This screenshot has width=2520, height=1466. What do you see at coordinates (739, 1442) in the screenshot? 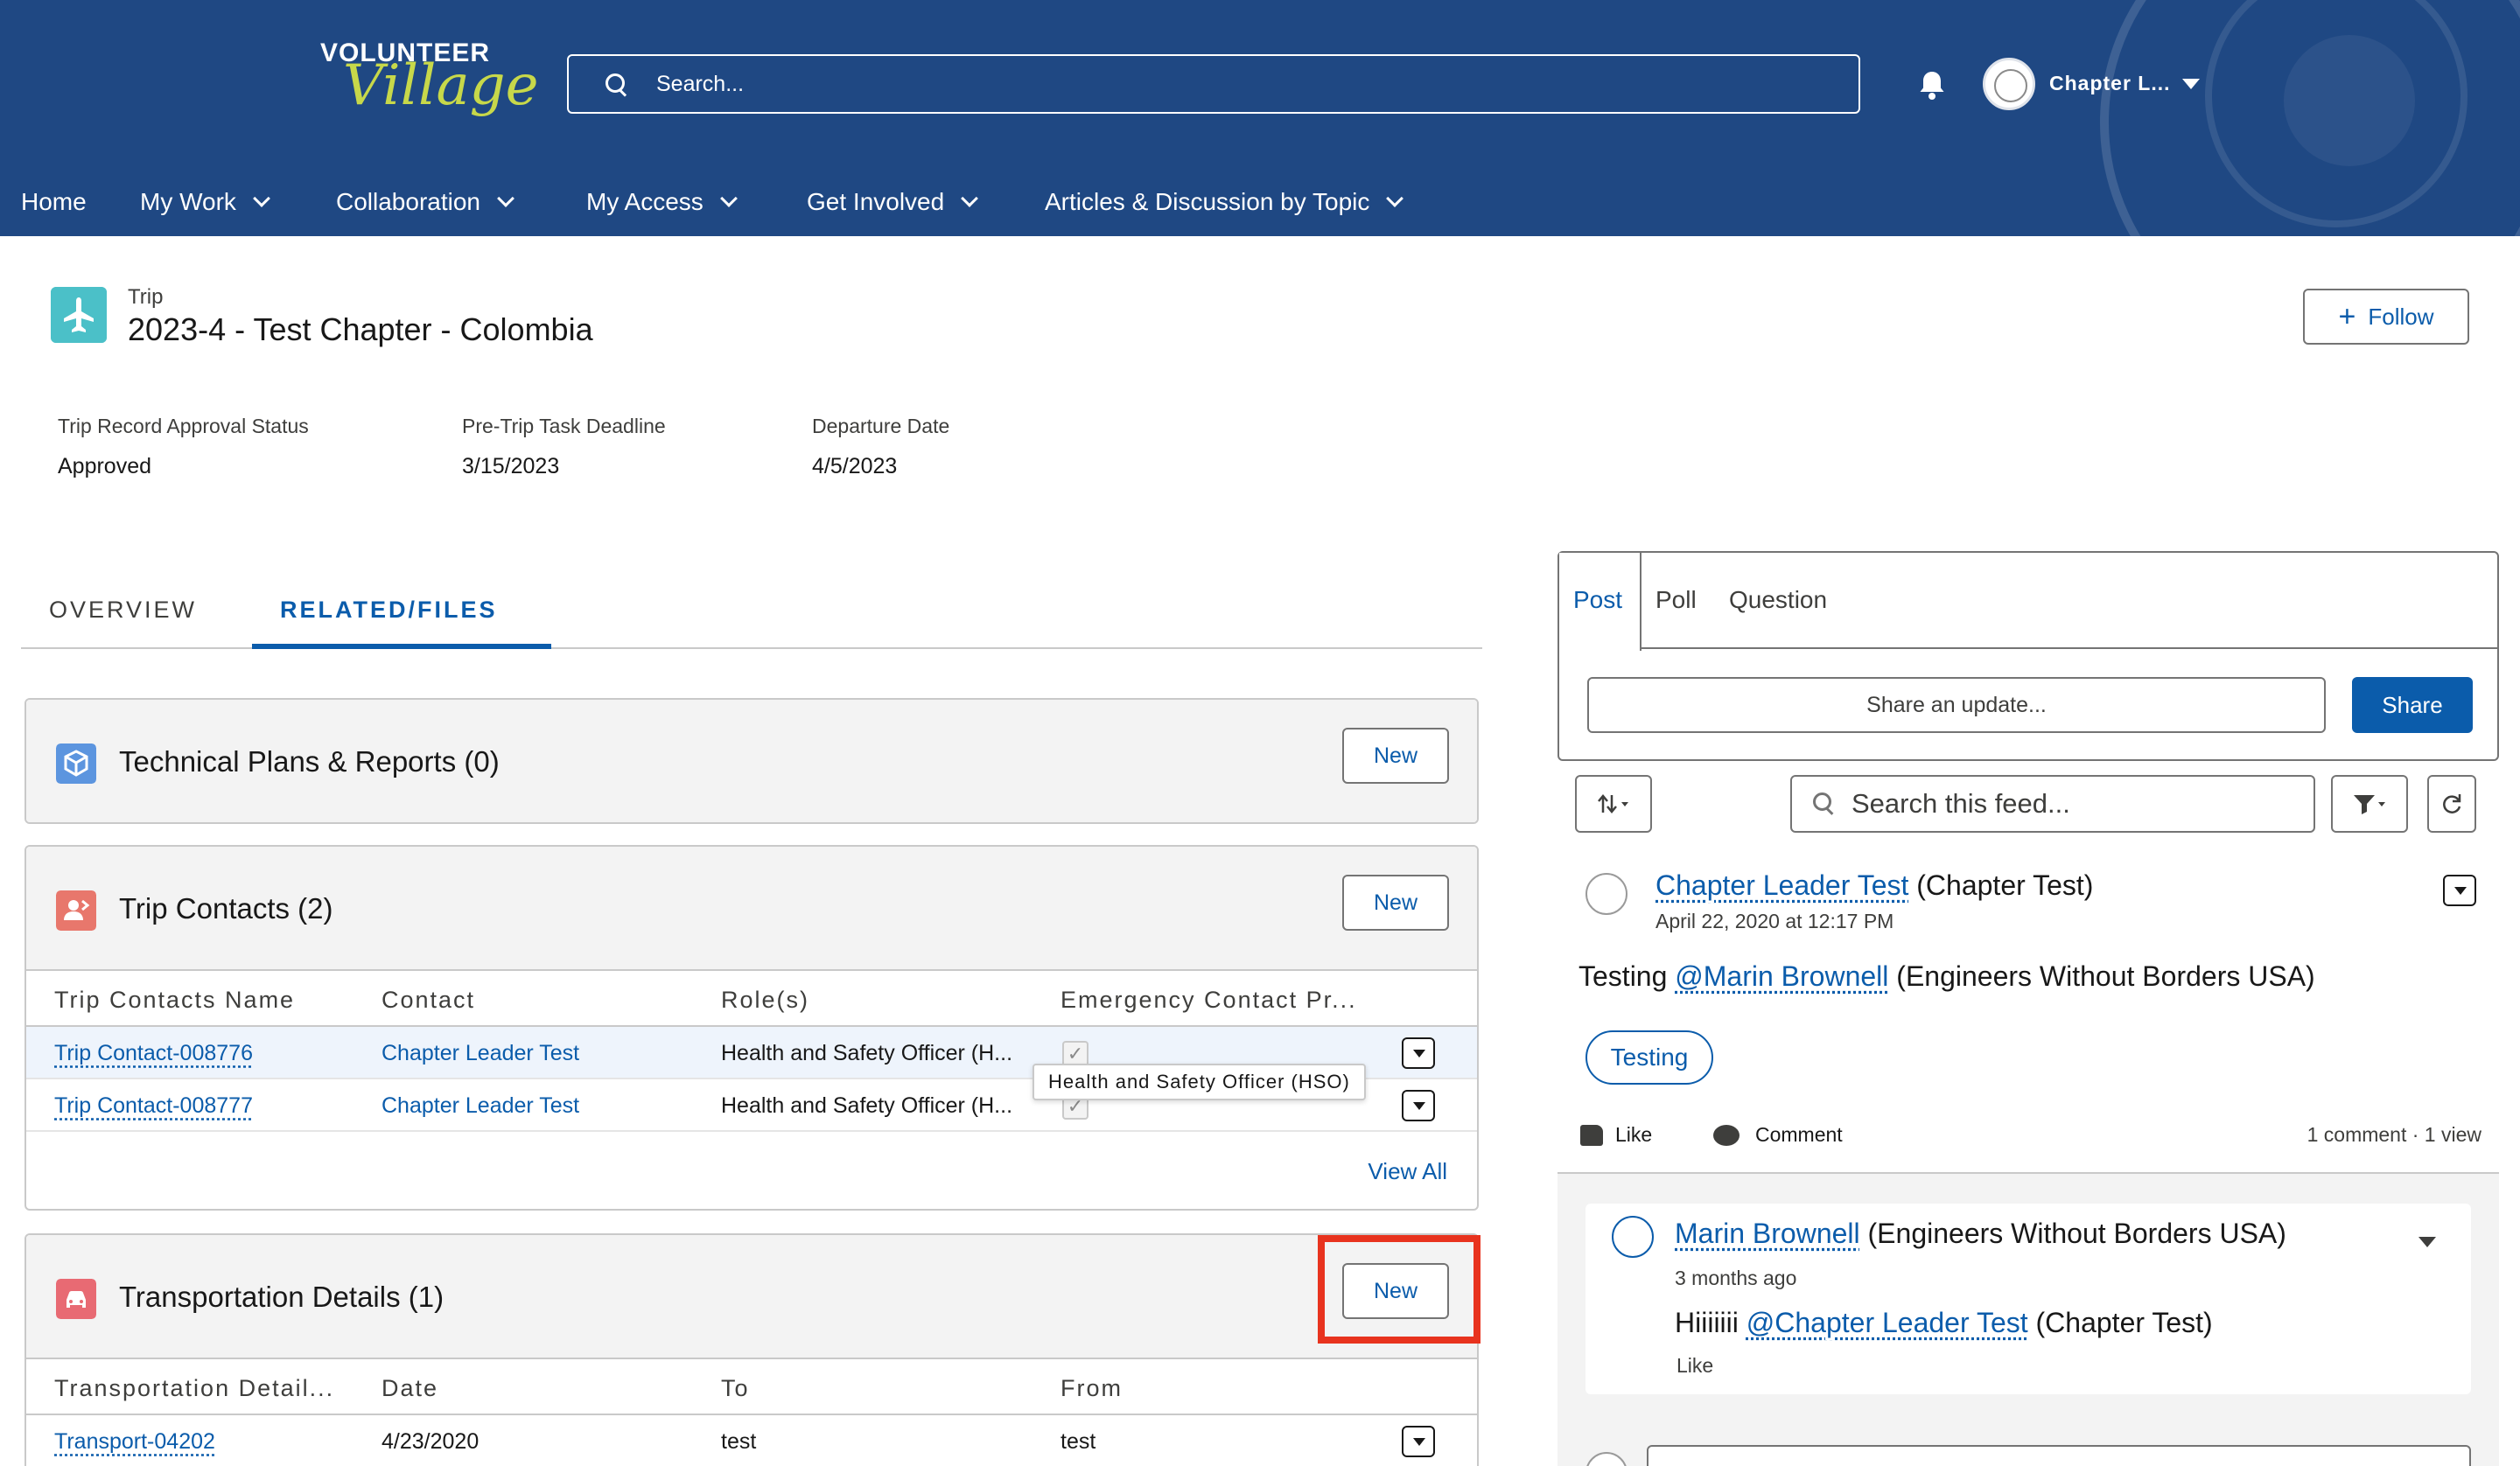
I see `to-cell: test` at bounding box center [739, 1442].